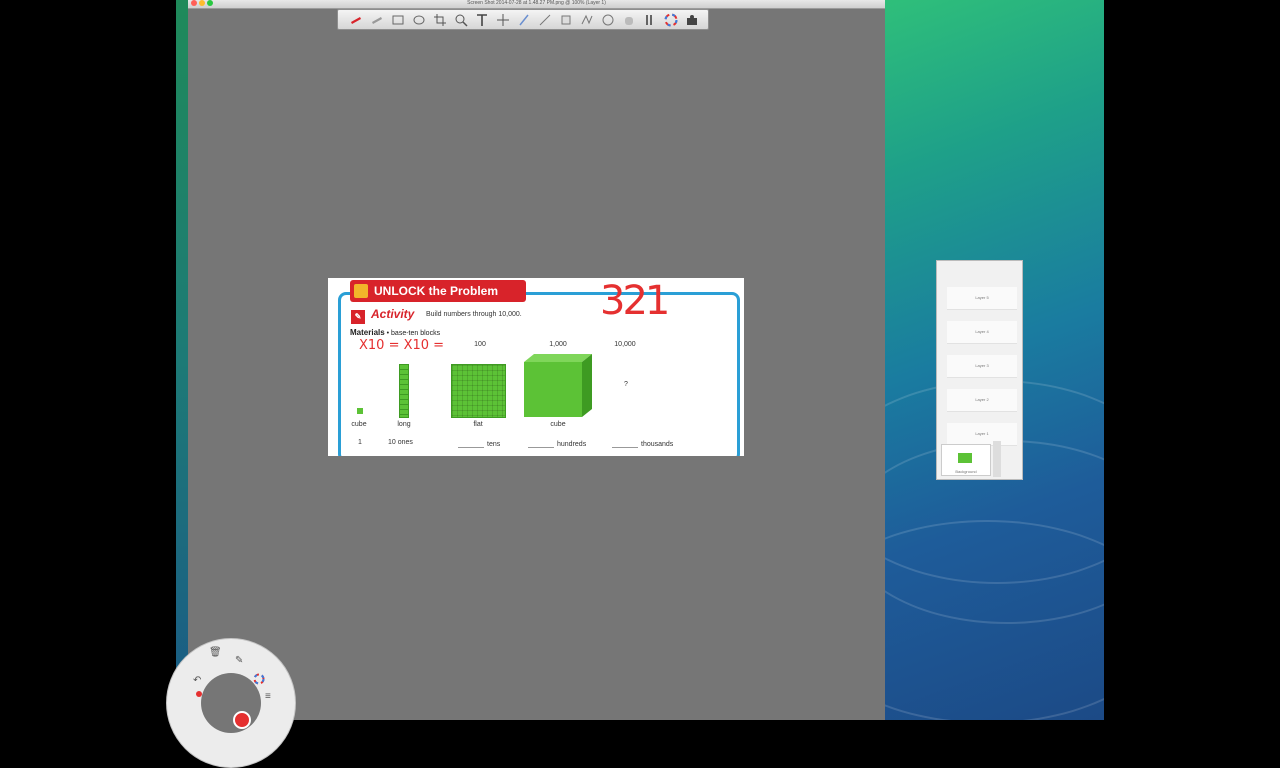 The height and width of the screenshot is (768, 1280). I want to click on layers-scrollbar, so click(997, 459).